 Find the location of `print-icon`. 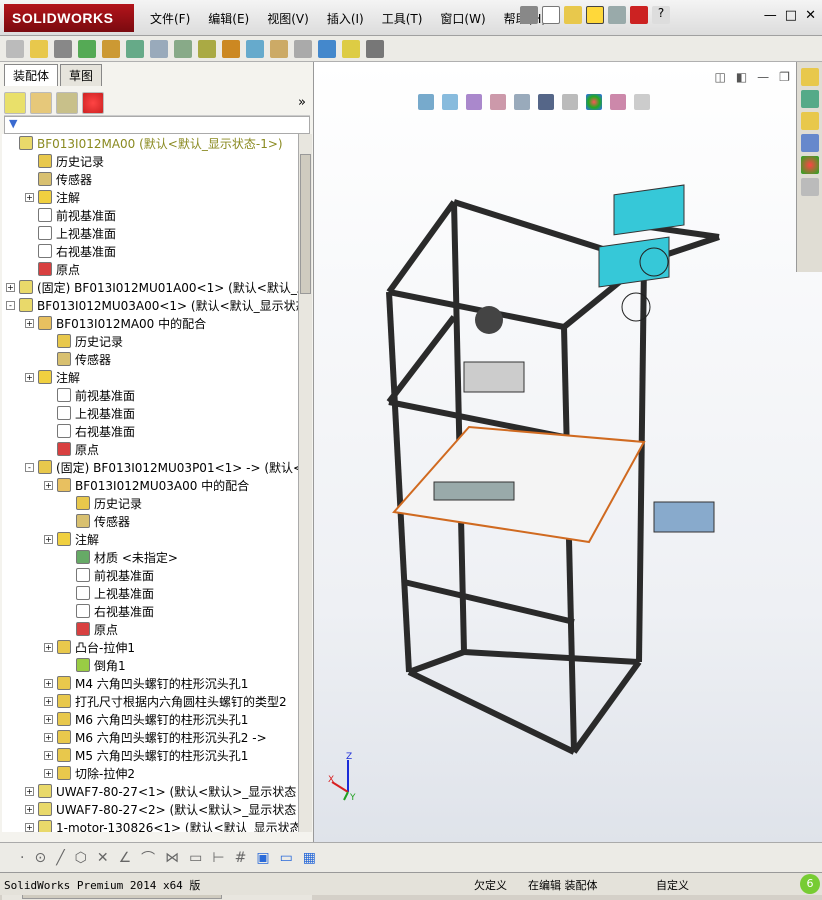

print-icon is located at coordinates (617, 15).